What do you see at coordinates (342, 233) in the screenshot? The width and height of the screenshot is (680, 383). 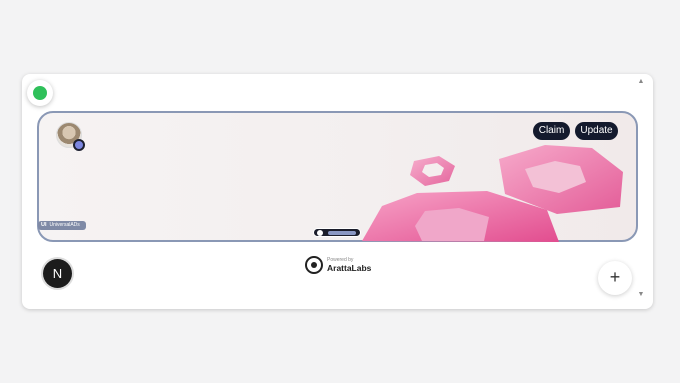 I see `progress-track` at bounding box center [342, 233].